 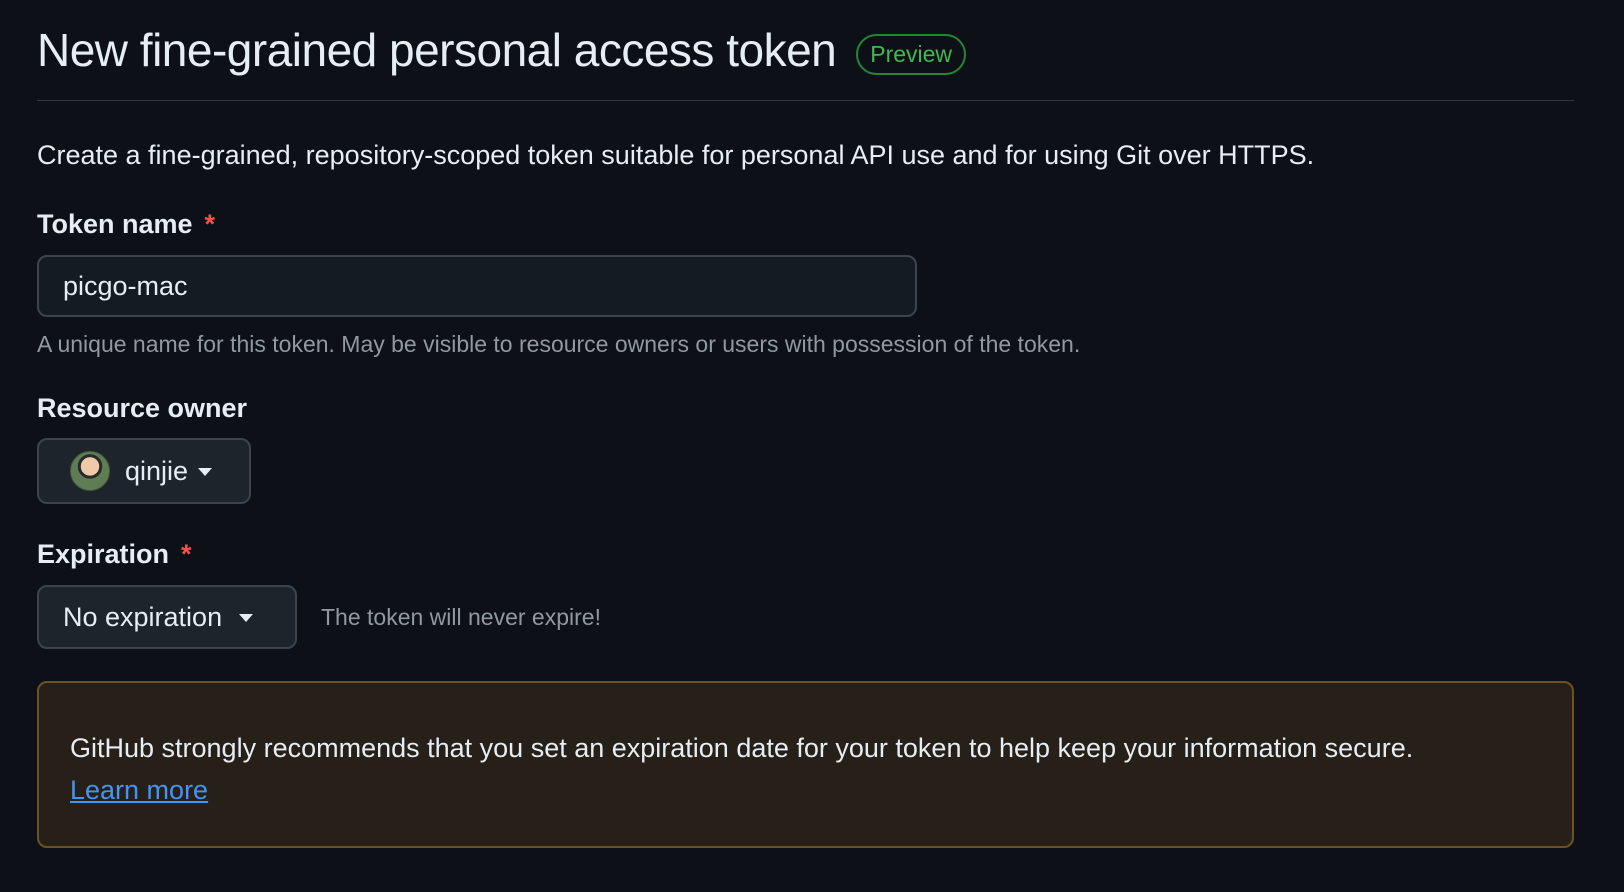 I want to click on expiration-note: The token will never expire!, so click(x=461, y=616).